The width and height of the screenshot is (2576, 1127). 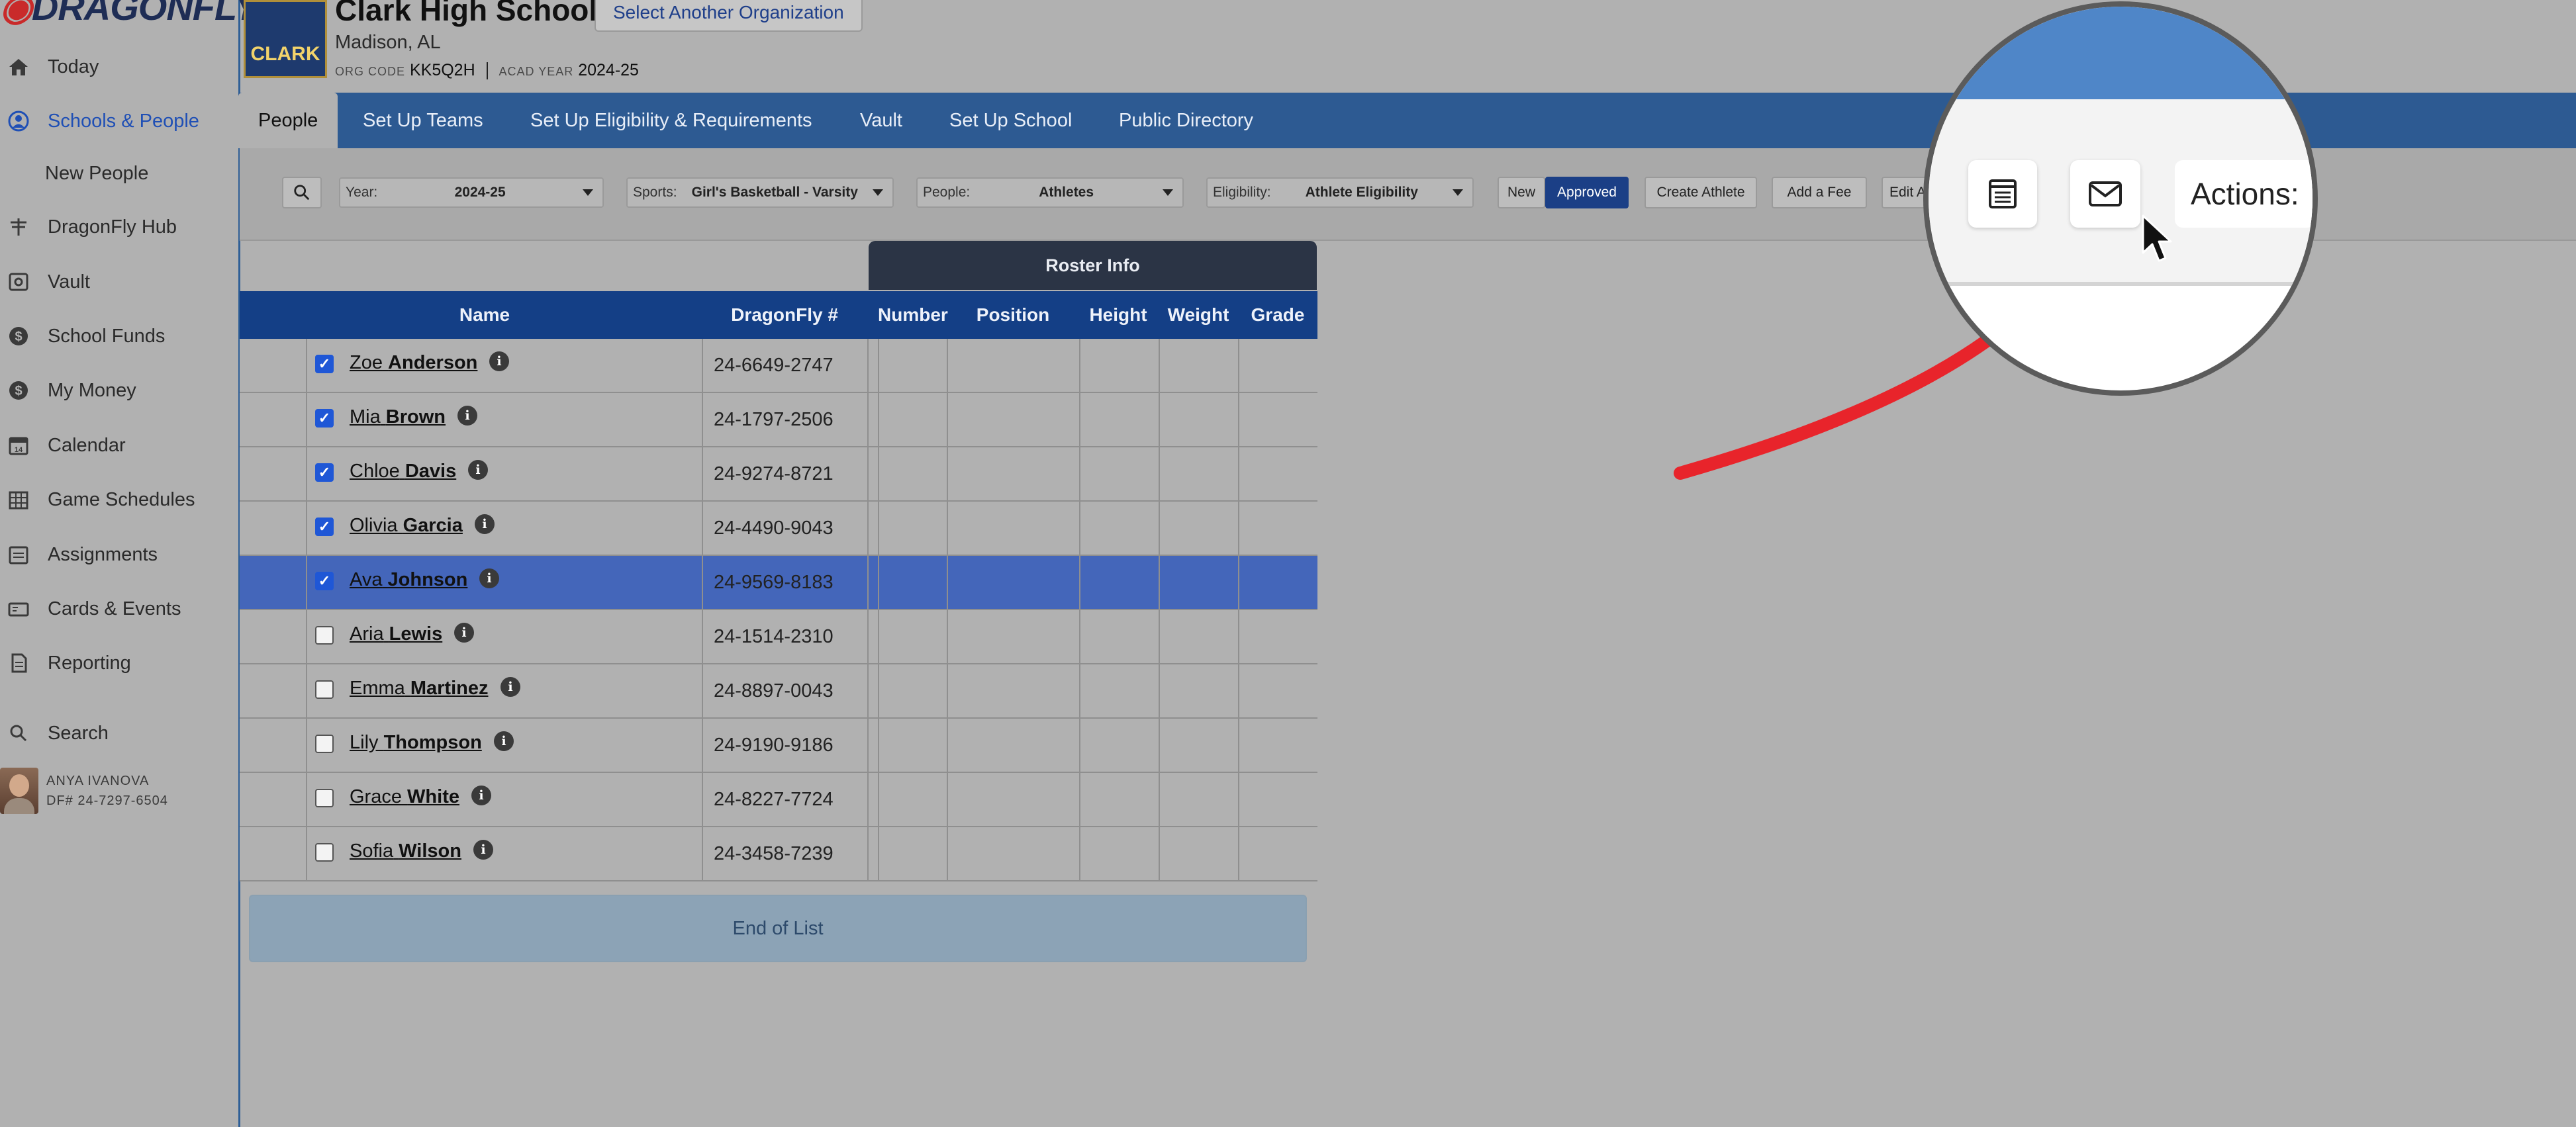 I want to click on col-weight: Weight, so click(x=1198, y=315).